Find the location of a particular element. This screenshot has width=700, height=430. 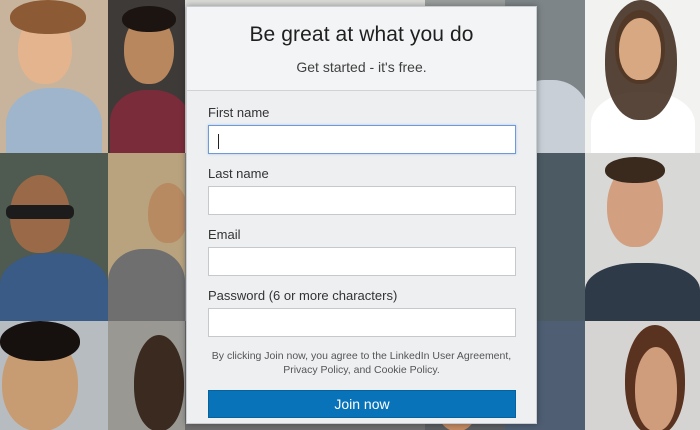

password-input is located at coordinates (362, 322).